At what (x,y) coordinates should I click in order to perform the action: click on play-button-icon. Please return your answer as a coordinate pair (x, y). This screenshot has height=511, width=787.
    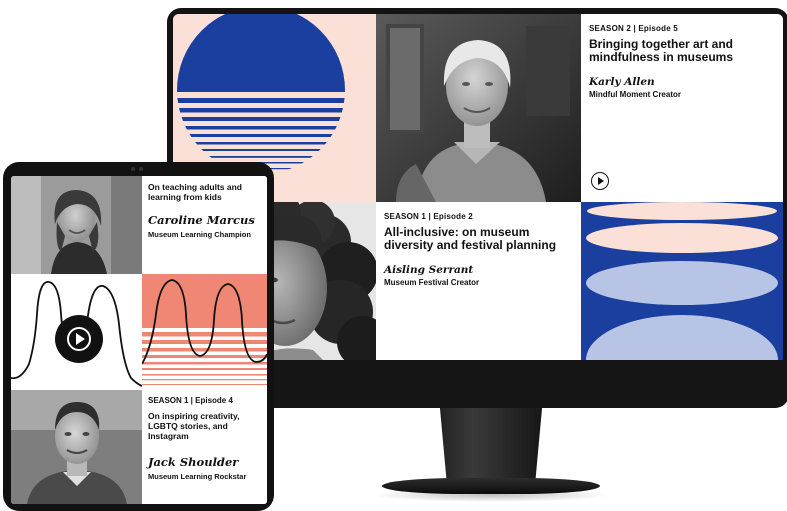
    Looking at the image, I should click on (79, 339).